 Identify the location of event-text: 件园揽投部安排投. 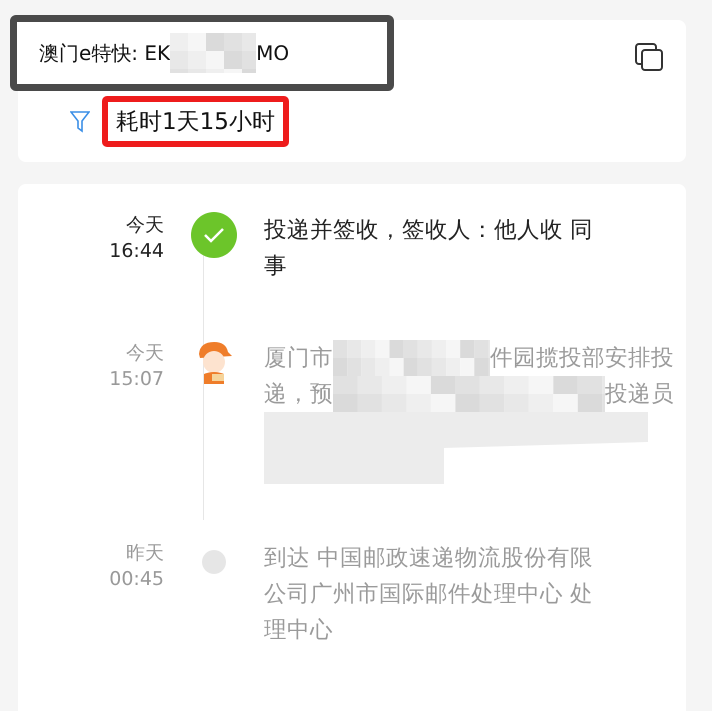
(582, 358).